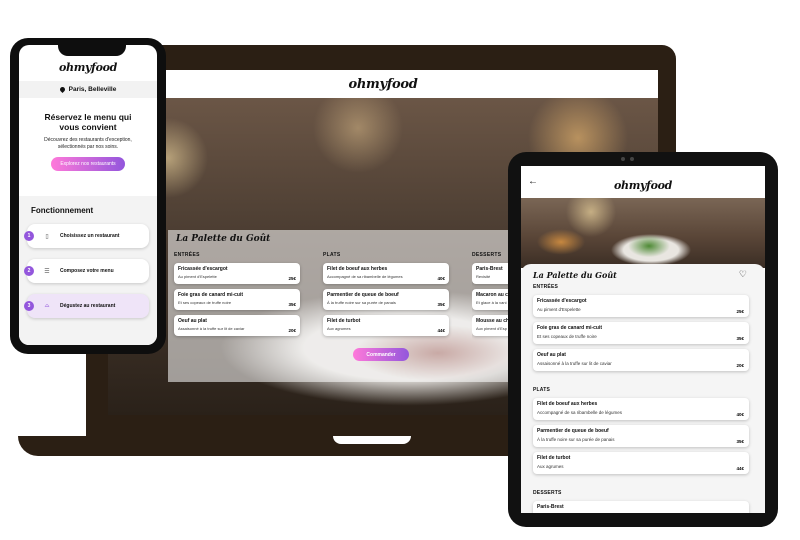 The image size is (800, 540). I want to click on step-label: Composez votre menu, so click(87, 271).